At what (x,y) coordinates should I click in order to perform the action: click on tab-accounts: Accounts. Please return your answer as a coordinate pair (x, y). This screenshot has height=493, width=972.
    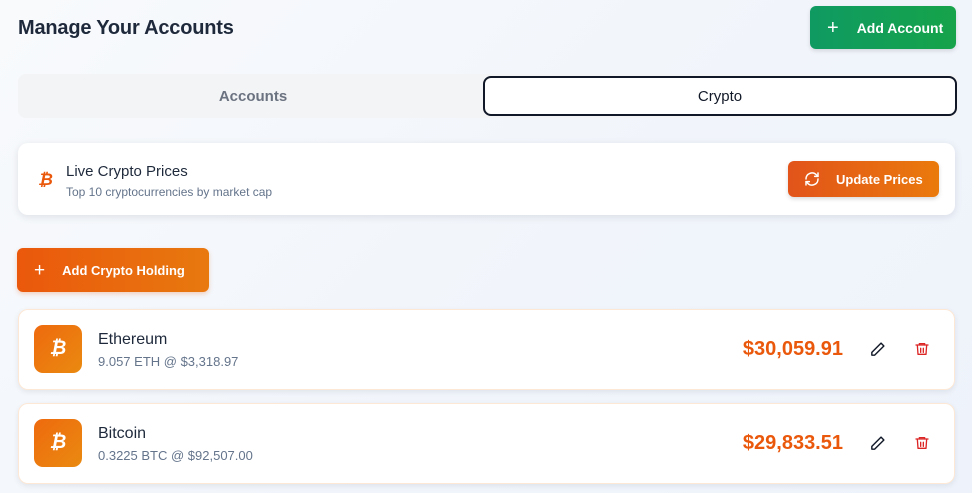
    Looking at the image, I should click on (253, 96).